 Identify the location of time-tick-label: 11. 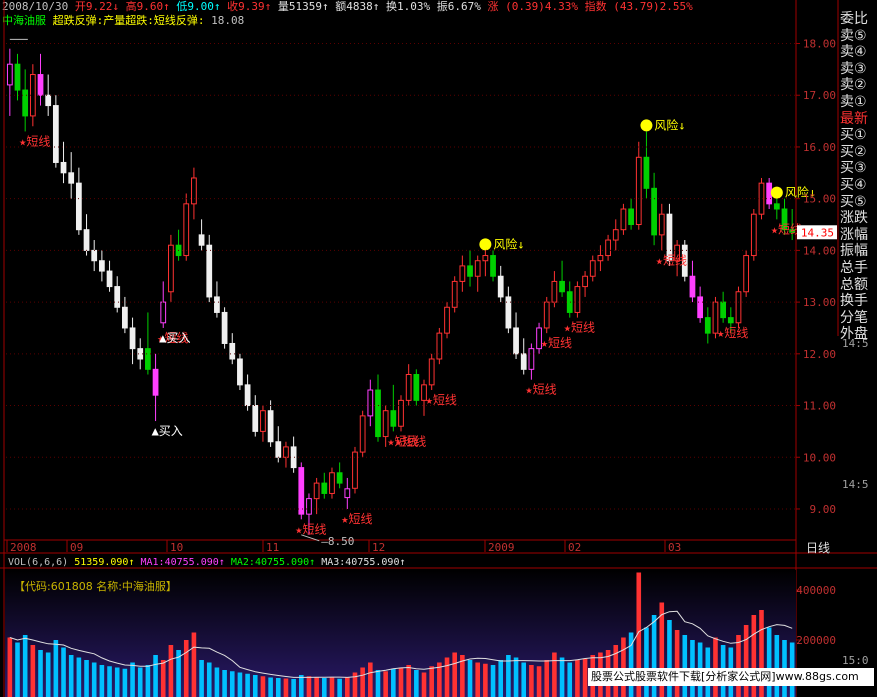
(272, 547).